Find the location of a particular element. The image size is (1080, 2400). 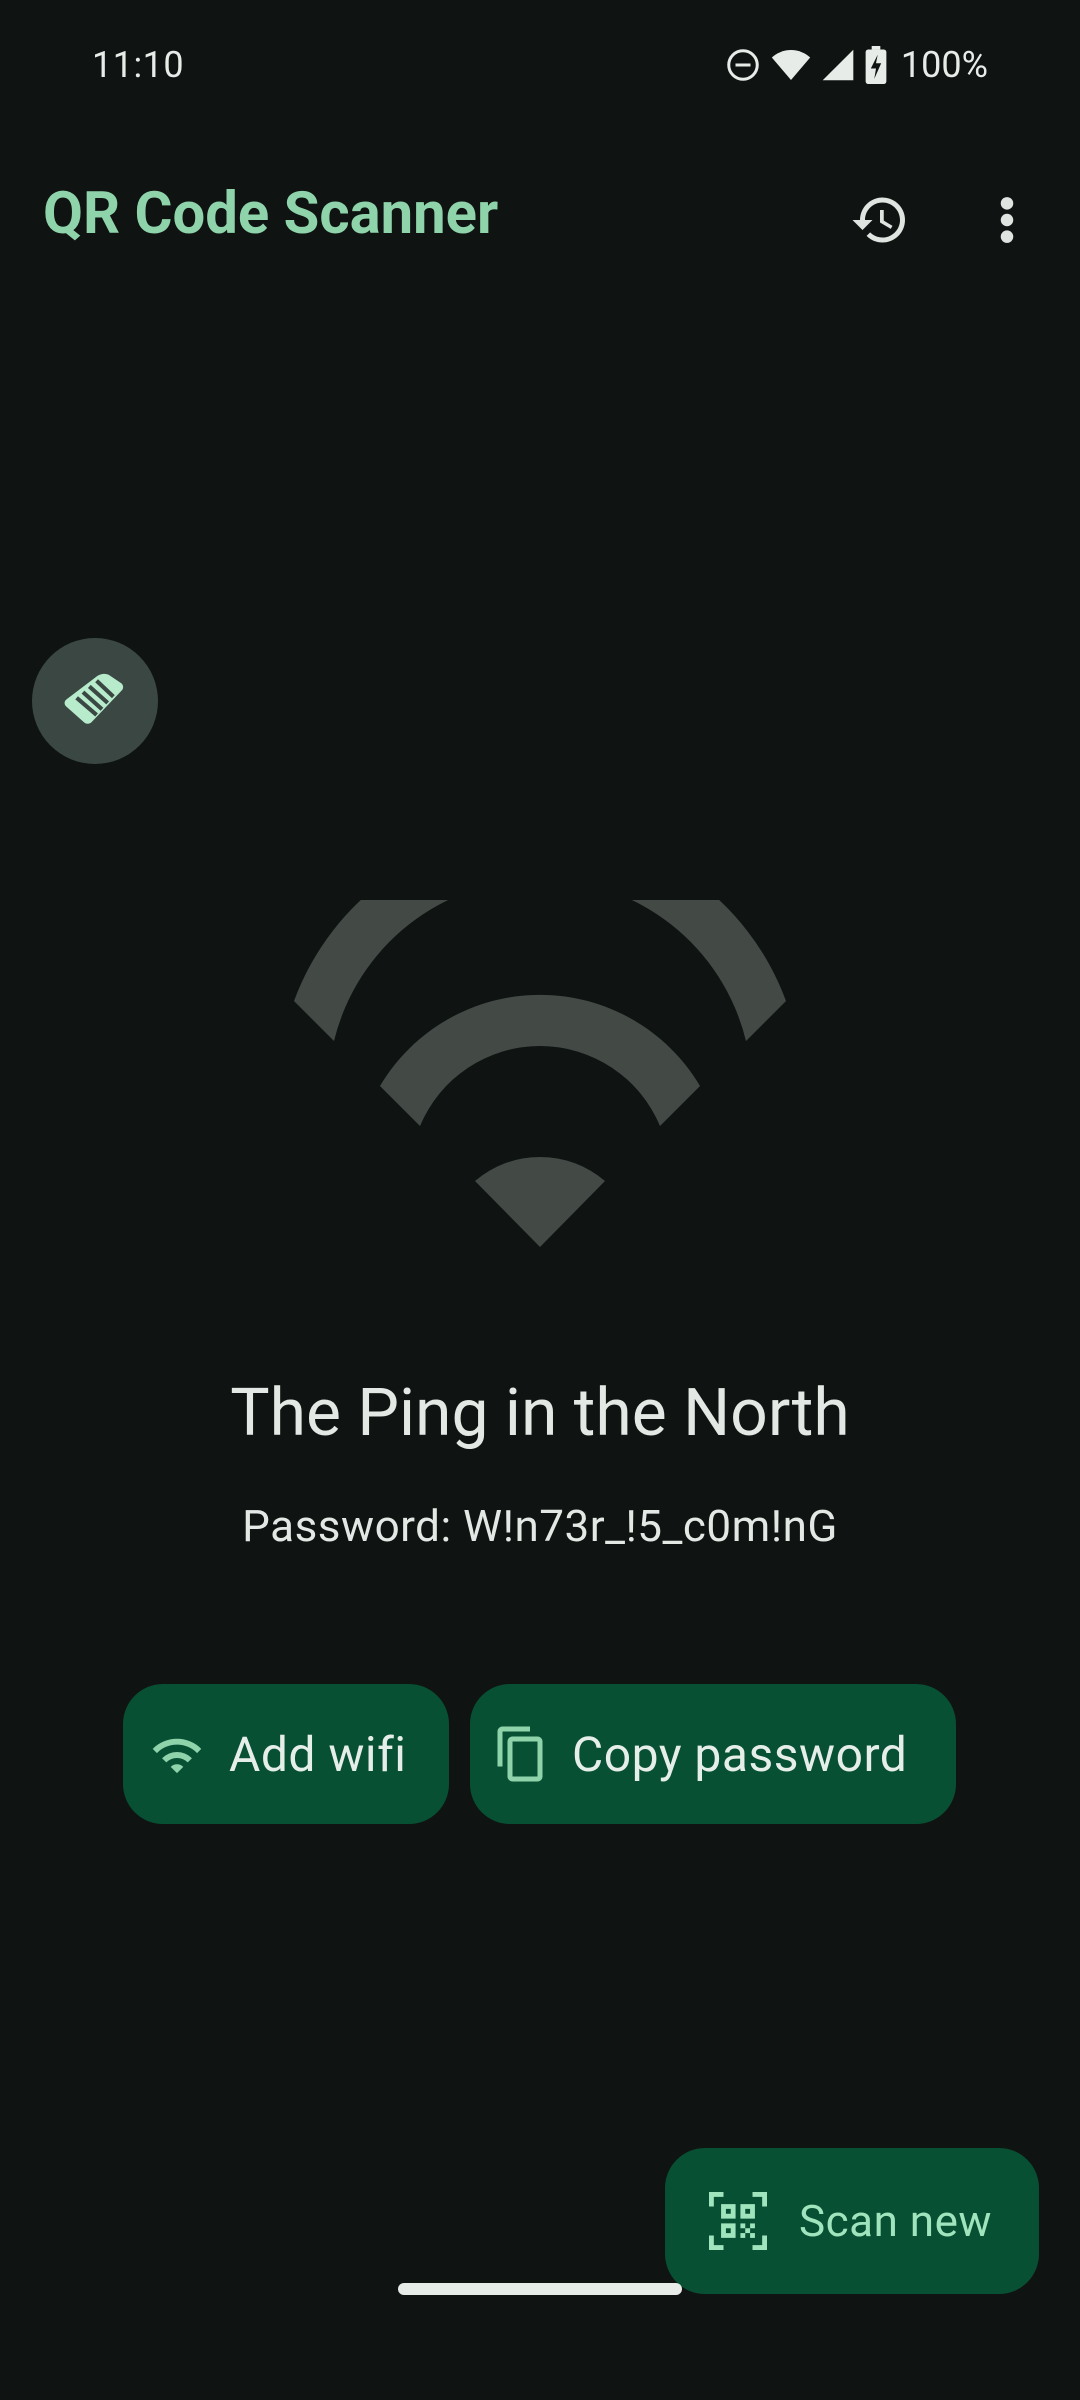

copy-password-button: Copy password is located at coordinates (713, 1754).